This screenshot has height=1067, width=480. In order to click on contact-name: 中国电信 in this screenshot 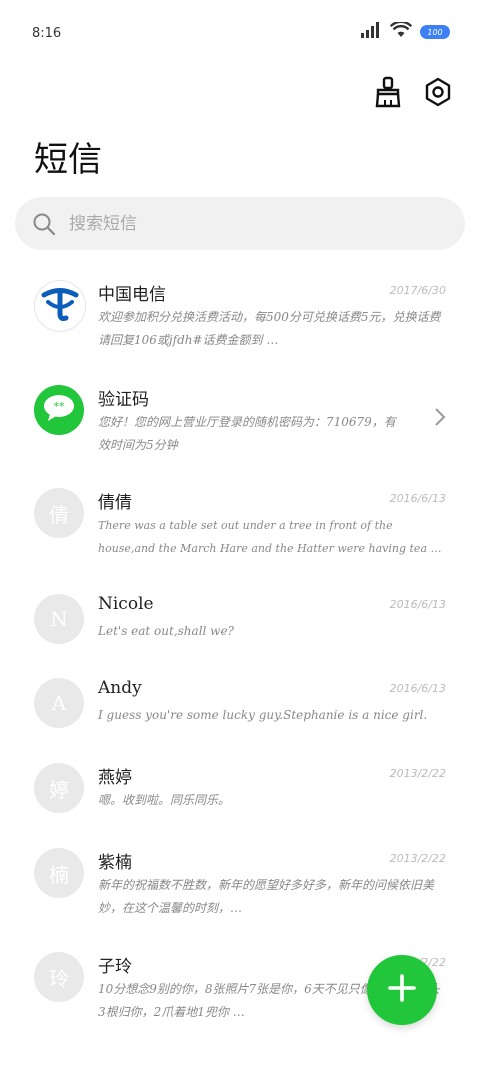, I will do `click(132, 295)`.